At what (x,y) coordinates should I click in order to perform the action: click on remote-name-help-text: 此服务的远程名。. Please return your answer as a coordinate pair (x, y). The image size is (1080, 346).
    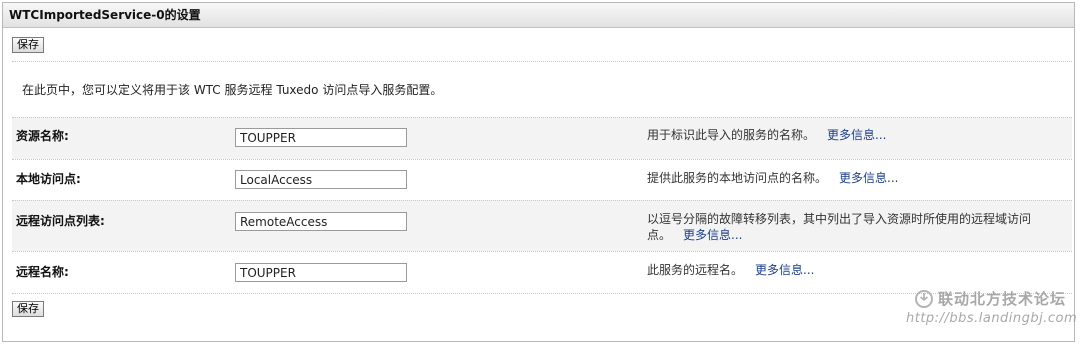
    Looking at the image, I should click on (695, 270).